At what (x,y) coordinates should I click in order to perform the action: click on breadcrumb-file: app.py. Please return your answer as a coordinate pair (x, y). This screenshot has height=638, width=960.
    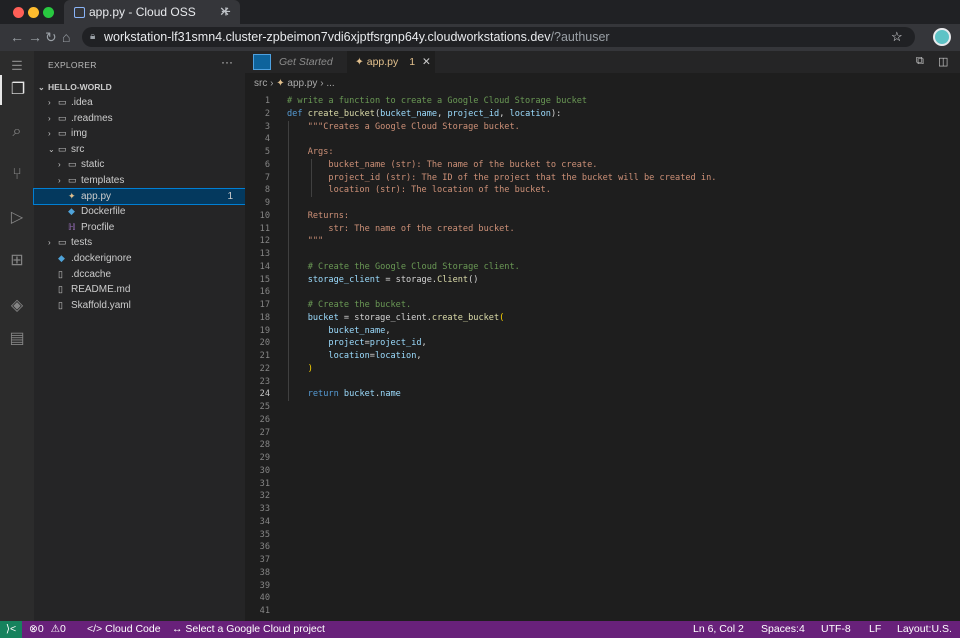
    Looking at the image, I should click on (302, 83).